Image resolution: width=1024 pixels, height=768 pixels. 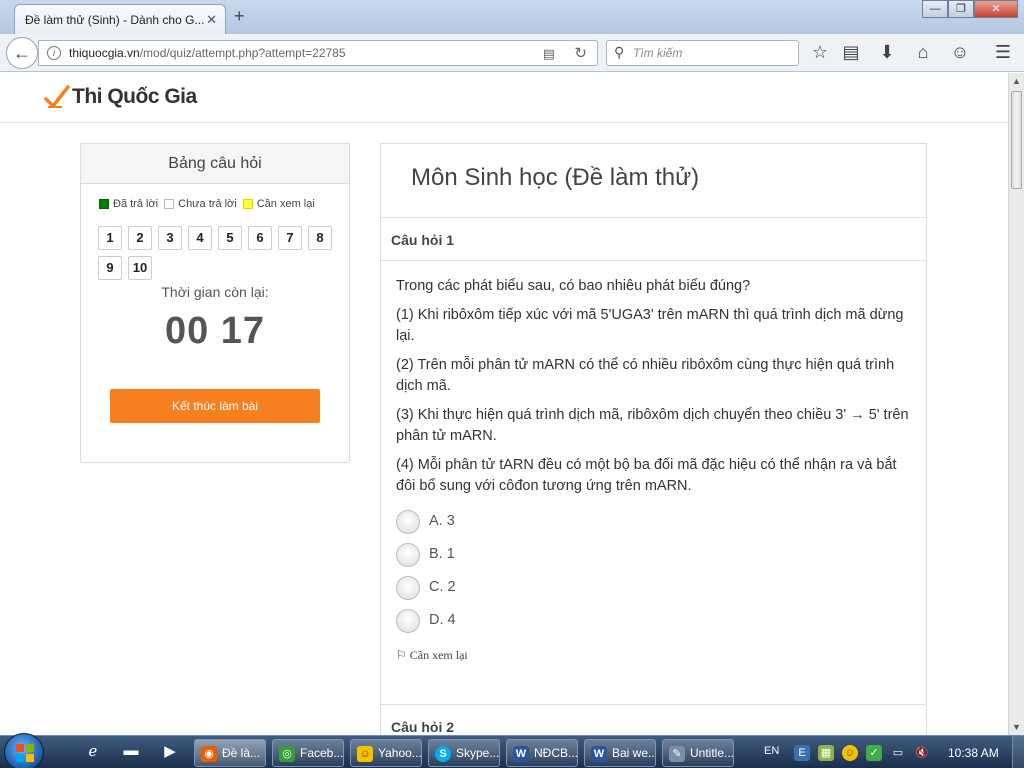 What do you see at coordinates (442, 587) in the screenshot?
I see `answer-label: C. 2` at bounding box center [442, 587].